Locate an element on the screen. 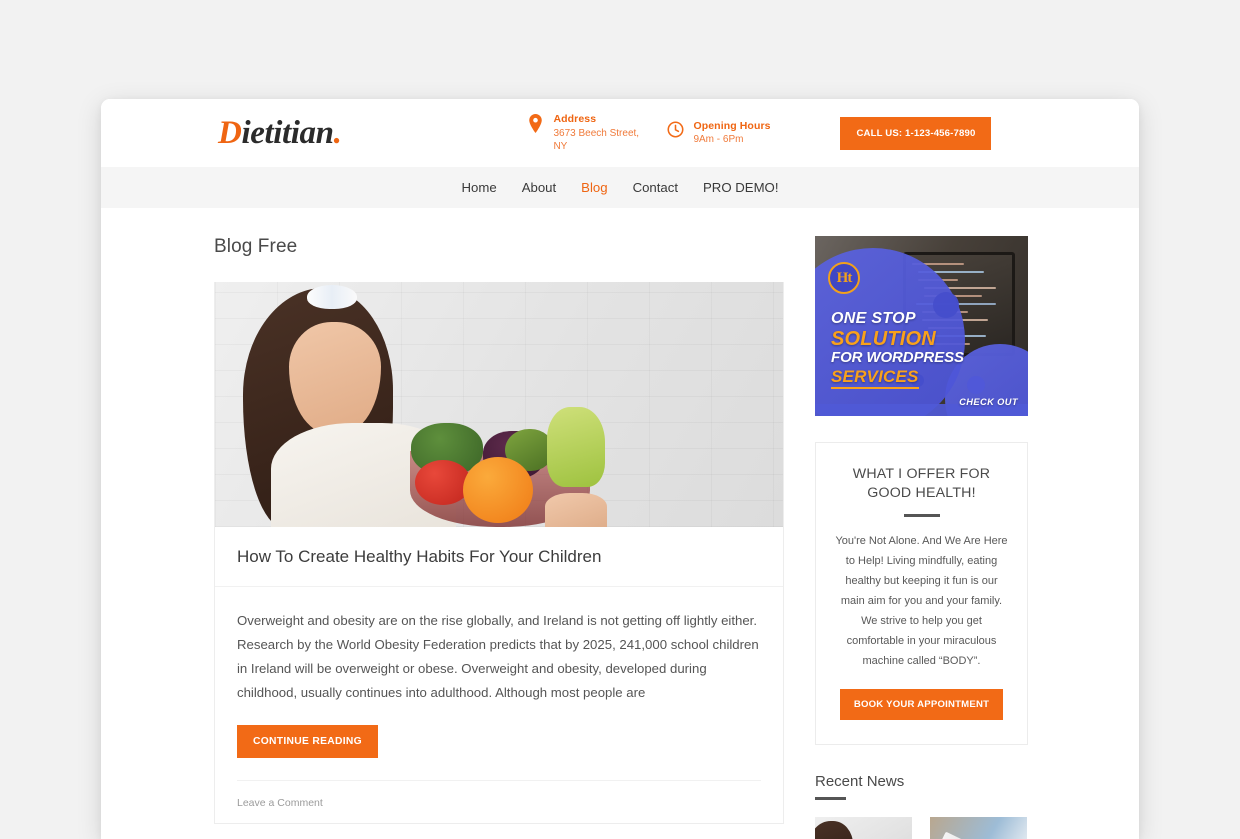  nav-item-pro-demo: PRO DEMO! is located at coordinates (740, 187).